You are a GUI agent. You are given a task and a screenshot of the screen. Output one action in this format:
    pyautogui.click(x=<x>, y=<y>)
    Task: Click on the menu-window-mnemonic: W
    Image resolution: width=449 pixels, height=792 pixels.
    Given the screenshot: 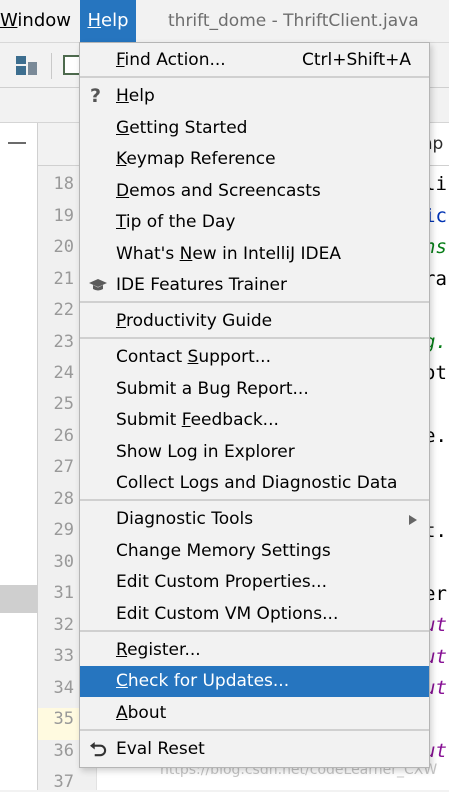 What is the action you would take?
    pyautogui.click(x=9, y=20)
    